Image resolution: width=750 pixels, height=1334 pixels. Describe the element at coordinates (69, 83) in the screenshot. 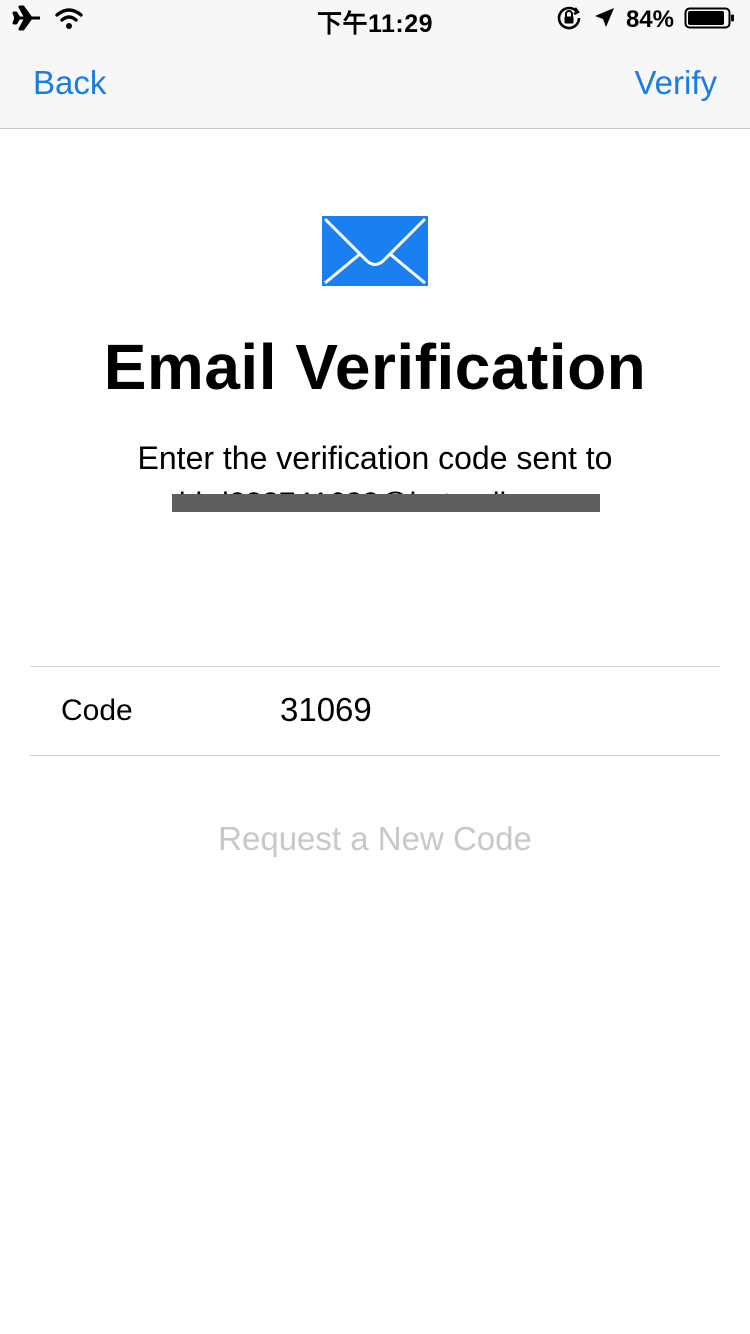

I see `back-button: Back` at that location.